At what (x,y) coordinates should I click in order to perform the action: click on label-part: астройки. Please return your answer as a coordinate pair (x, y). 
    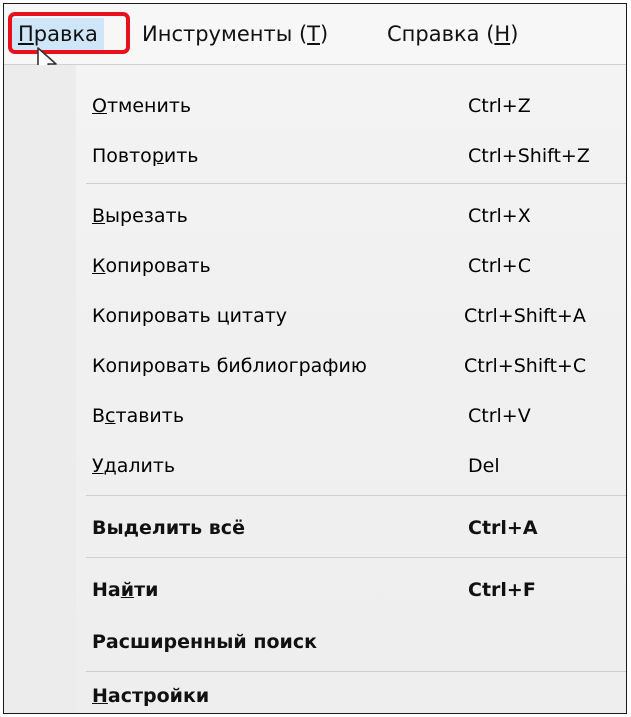
    Looking at the image, I should click on (158, 696).